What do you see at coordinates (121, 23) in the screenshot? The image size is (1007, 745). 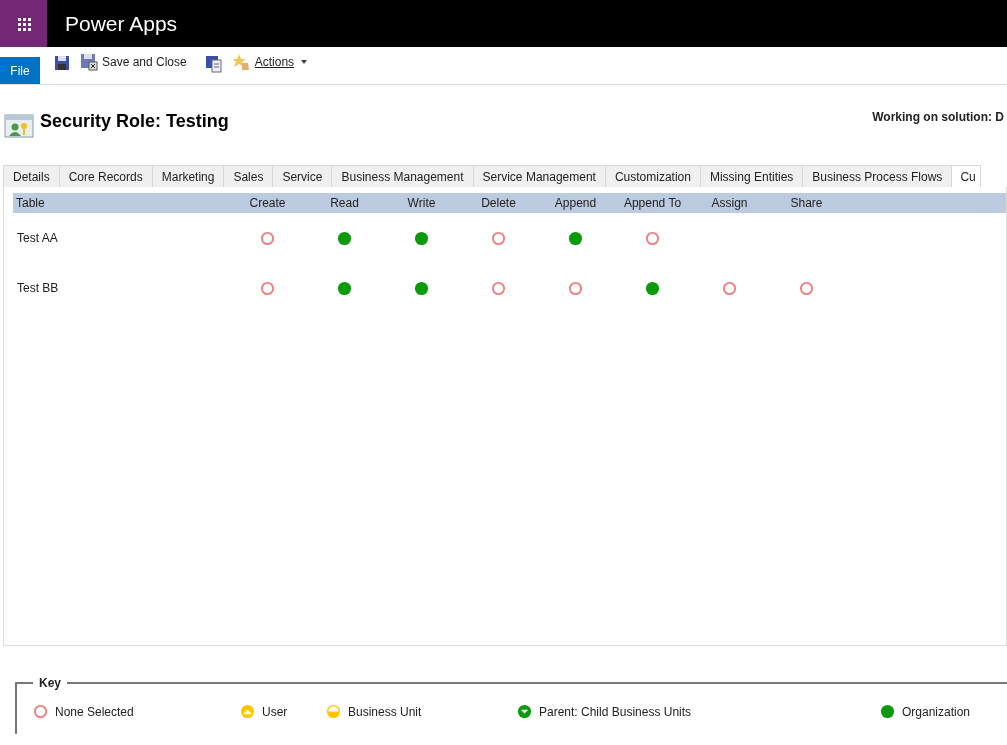 I see `app-title: Power Apps` at bounding box center [121, 23].